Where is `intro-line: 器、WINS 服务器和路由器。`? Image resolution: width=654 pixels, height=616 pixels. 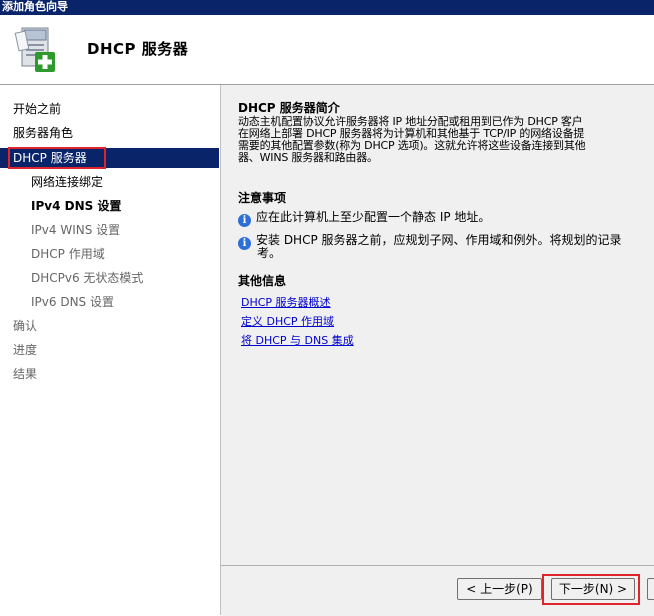
intro-line: 器、WINS 服务器和路由器。 is located at coordinates (308, 157).